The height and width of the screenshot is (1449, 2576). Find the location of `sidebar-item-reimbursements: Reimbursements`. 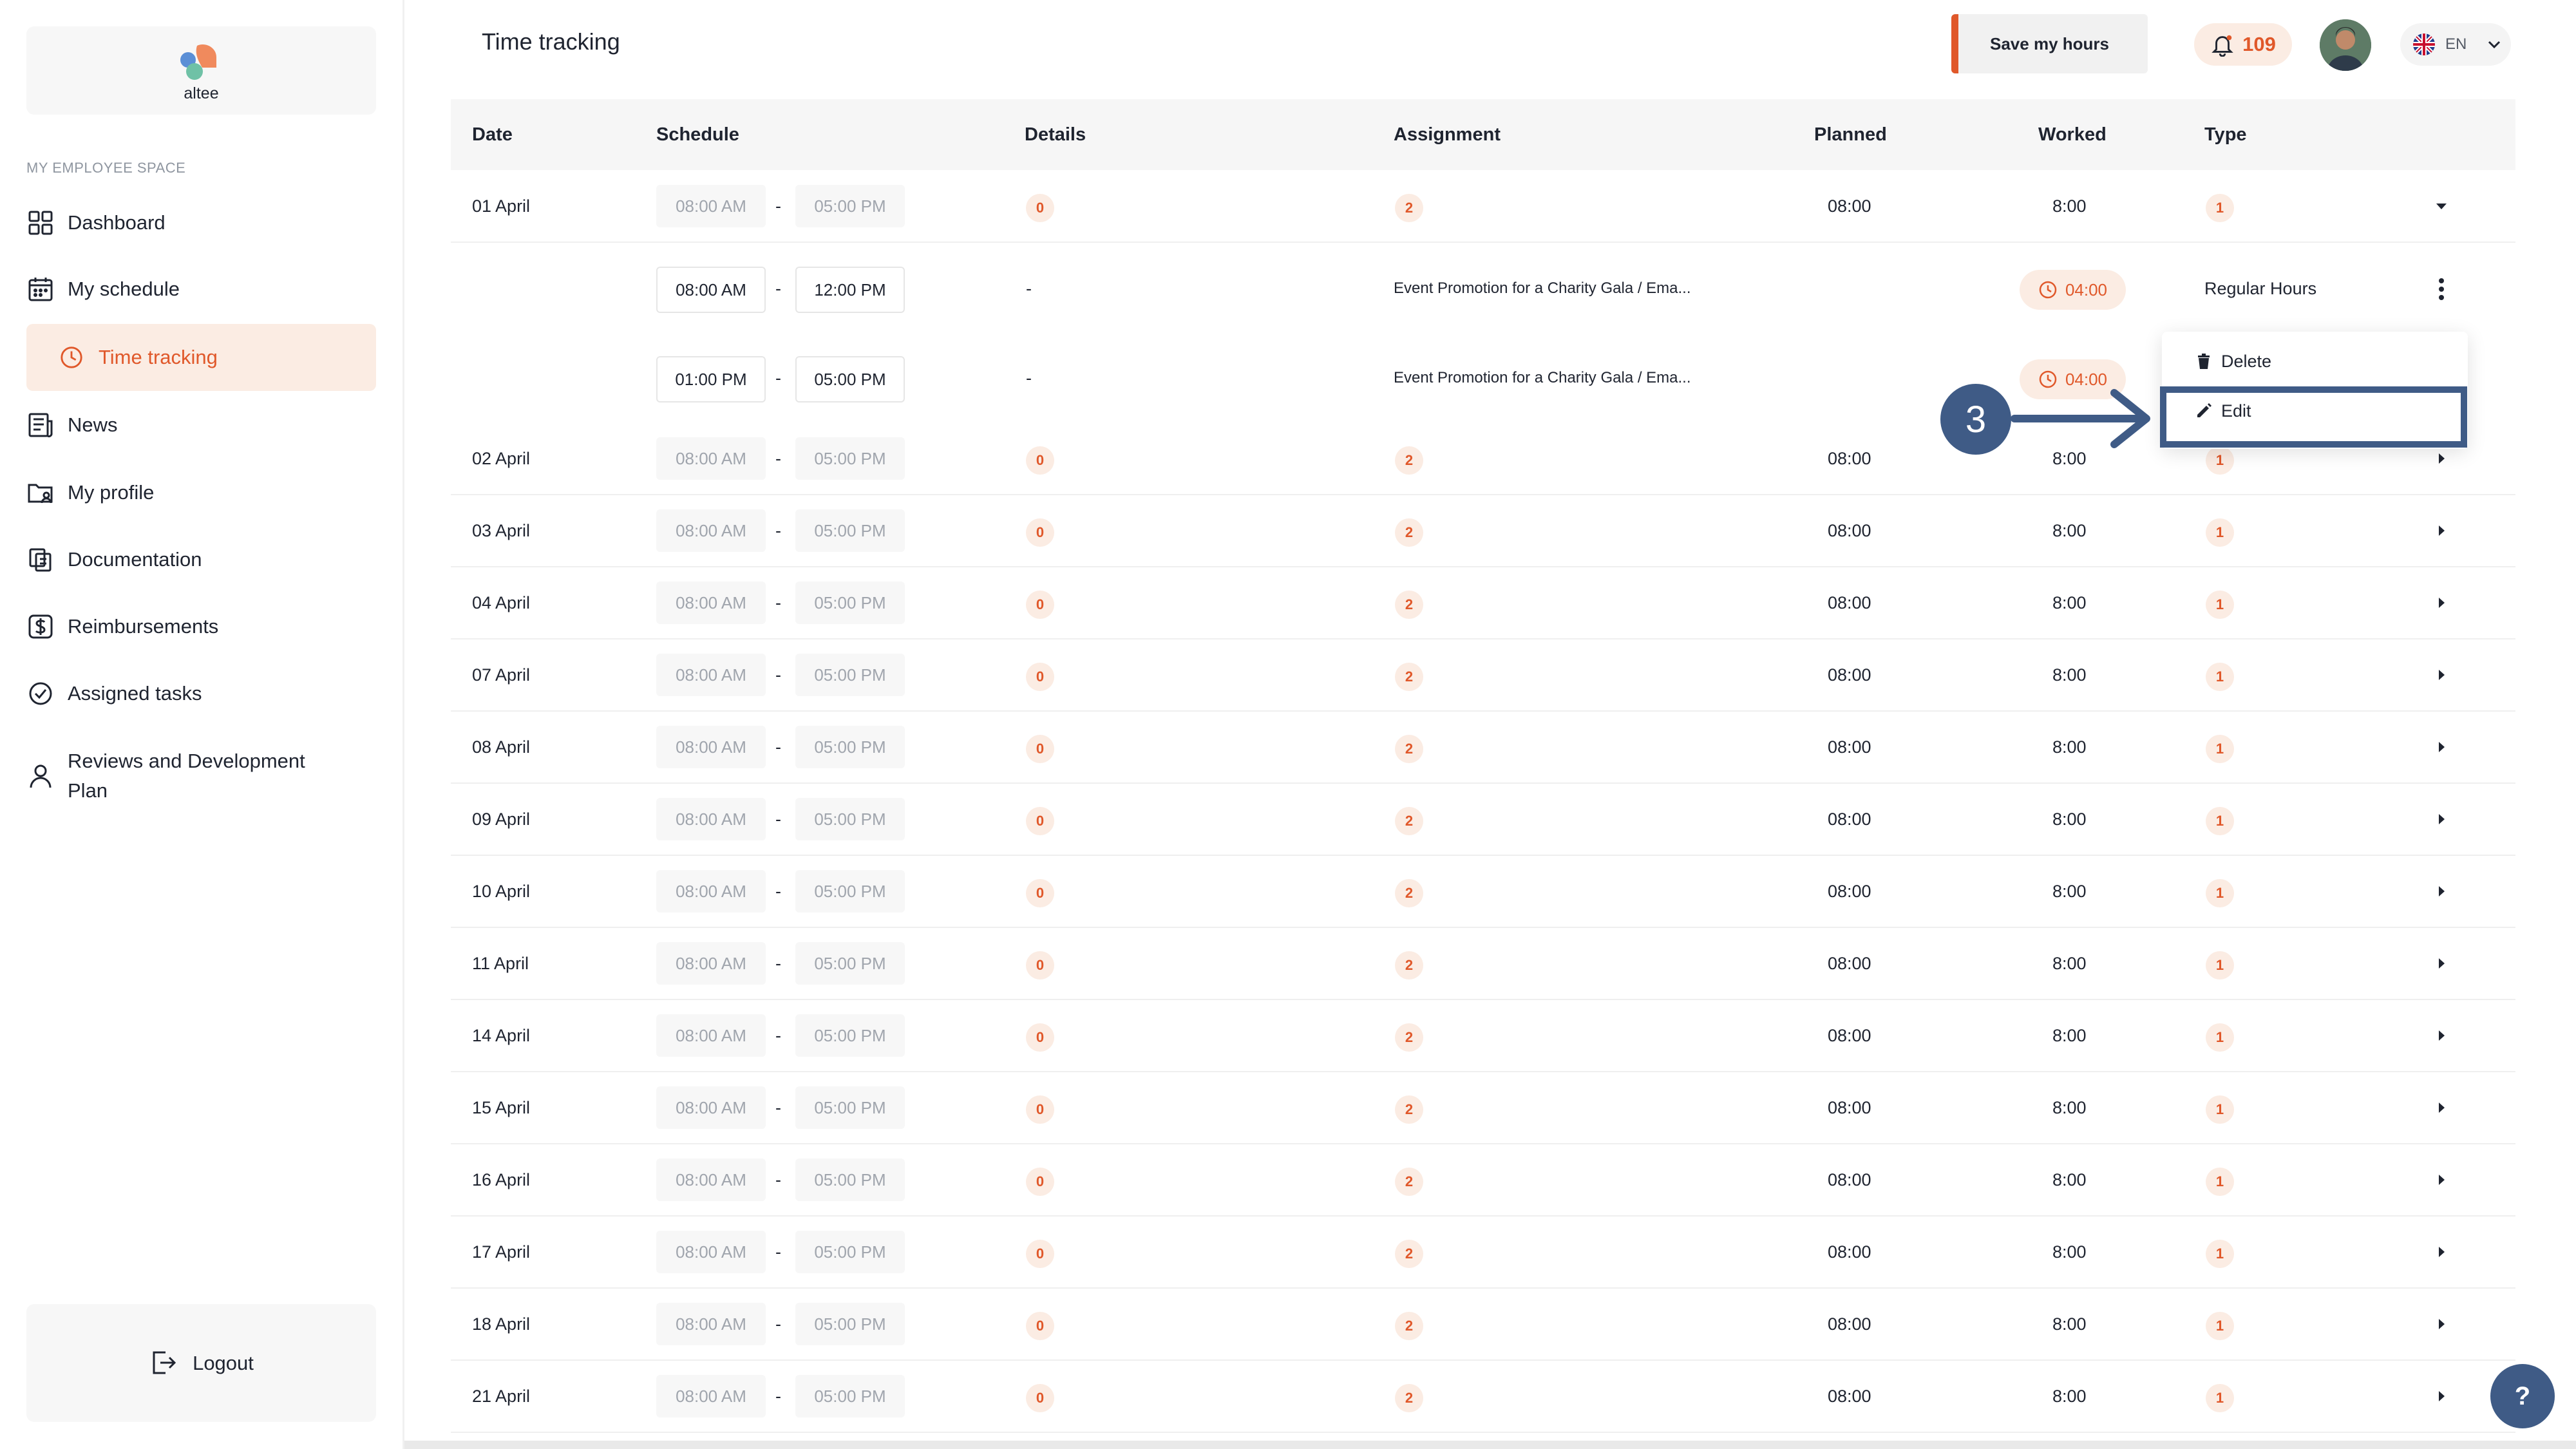

sidebar-item-reimbursements: Reimbursements is located at coordinates (201, 626).